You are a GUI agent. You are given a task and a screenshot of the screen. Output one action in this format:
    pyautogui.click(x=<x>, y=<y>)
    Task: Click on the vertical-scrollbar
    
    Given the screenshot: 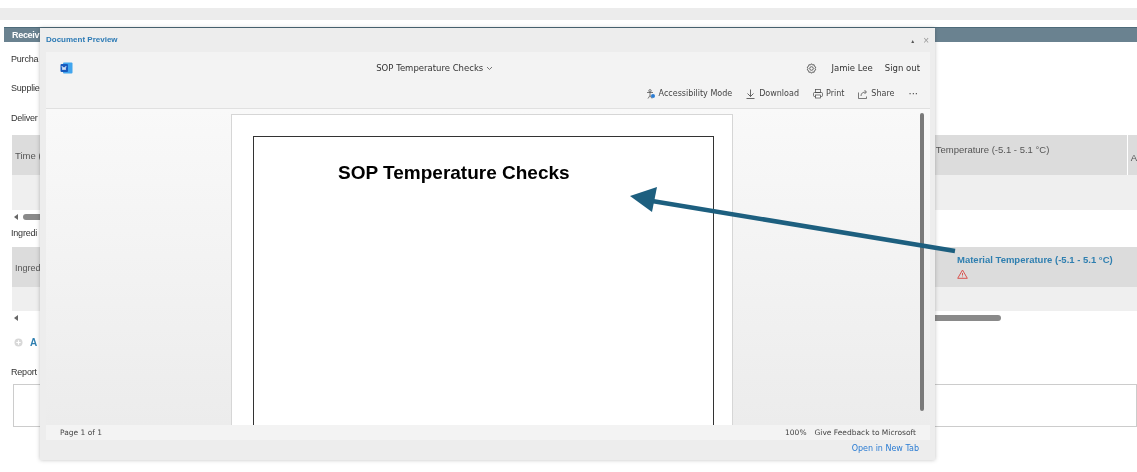 What is the action you would take?
    pyautogui.click(x=922, y=262)
    